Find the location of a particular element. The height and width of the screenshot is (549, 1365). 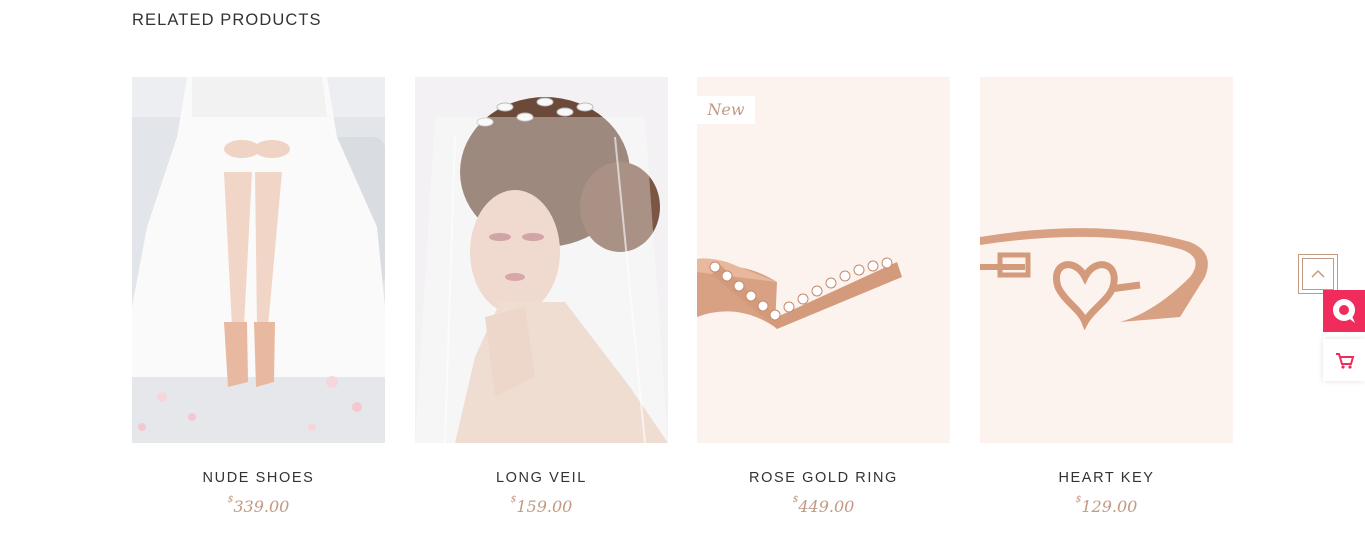

section-title: RELATED PRODUCTS is located at coordinates (227, 20).